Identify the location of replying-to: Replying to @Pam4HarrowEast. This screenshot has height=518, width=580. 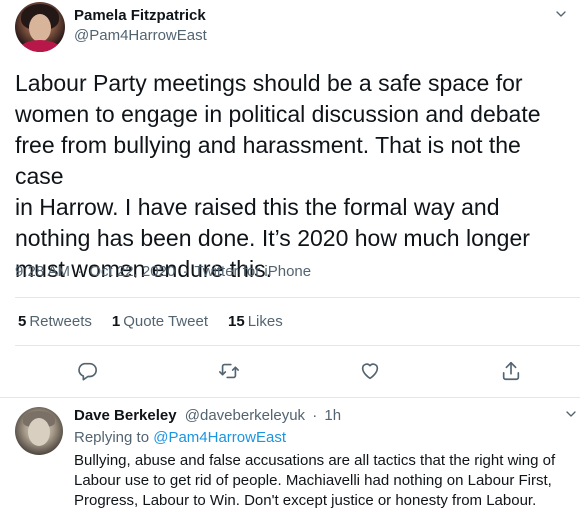
(180, 437).